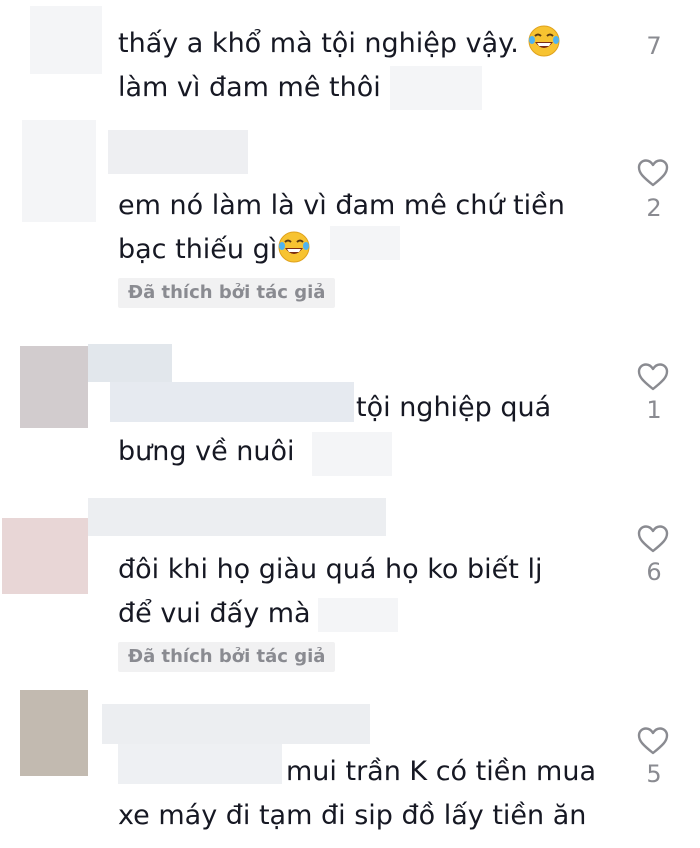  I want to click on like-count: 1, so click(654, 410).